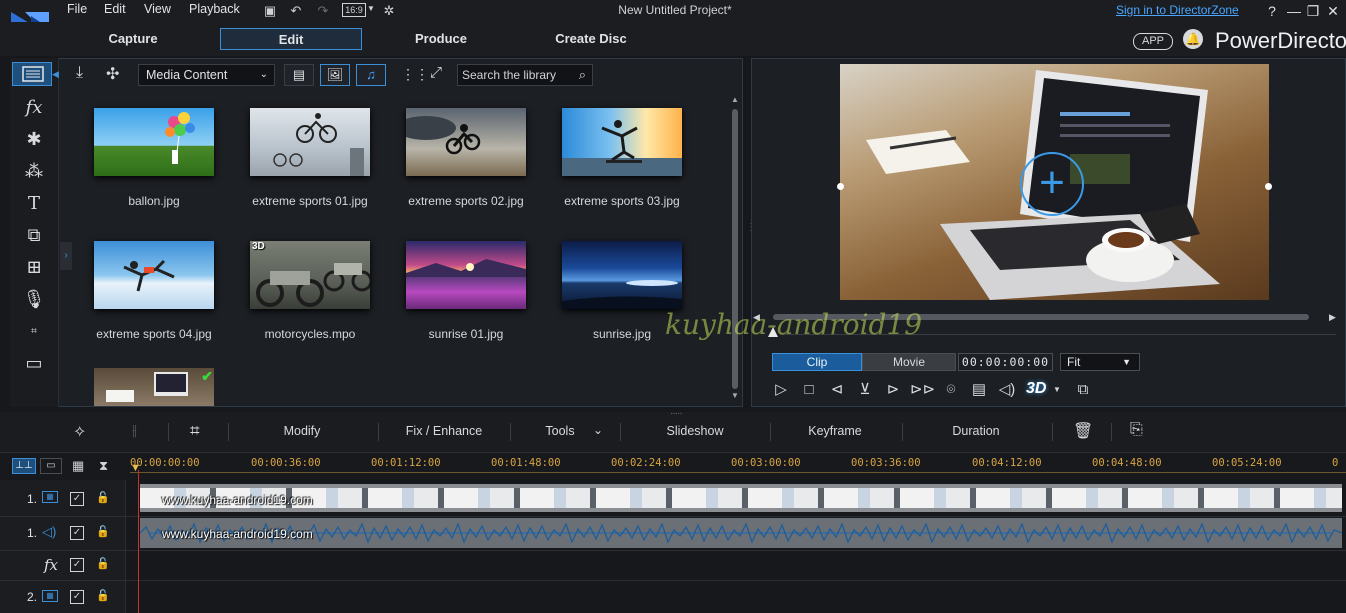  What do you see at coordinates (34, 140) in the screenshot?
I see `pip-room-icon: ✱` at bounding box center [34, 140].